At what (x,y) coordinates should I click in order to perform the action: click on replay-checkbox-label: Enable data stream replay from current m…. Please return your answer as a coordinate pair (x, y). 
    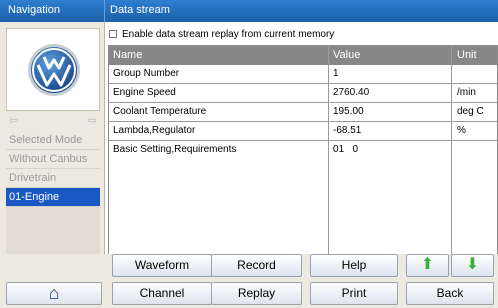
    Looking at the image, I should click on (228, 34).